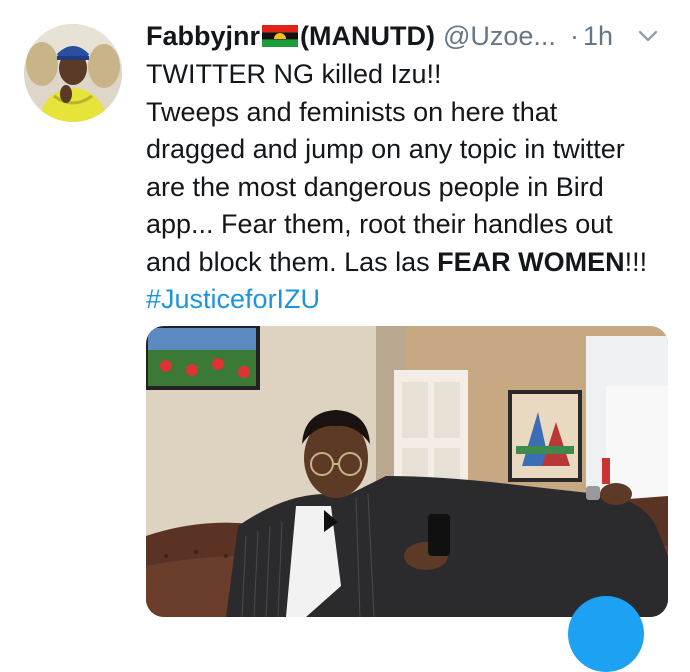 This screenshot has height=672, width=690. I want to click on tweet-text-segment: !!!, so click(636, 261).